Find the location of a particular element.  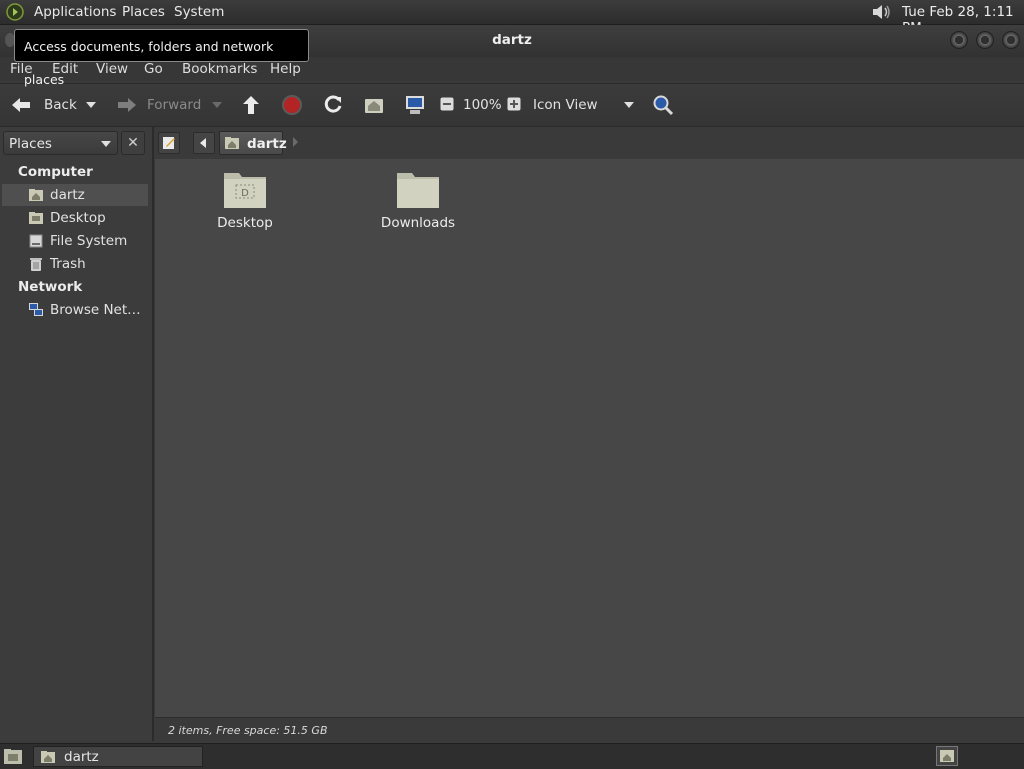

sidebar-item-filesystem: File System is located at coordinates (75, 241).